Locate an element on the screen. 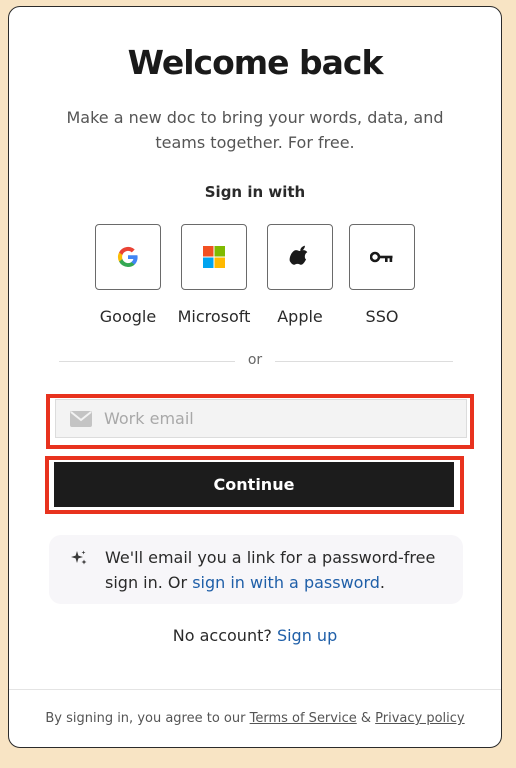 Image resolution: width=516 pixels, height=768 pixels. sign-up-link: Sign up is located at coordinates (307, 635).